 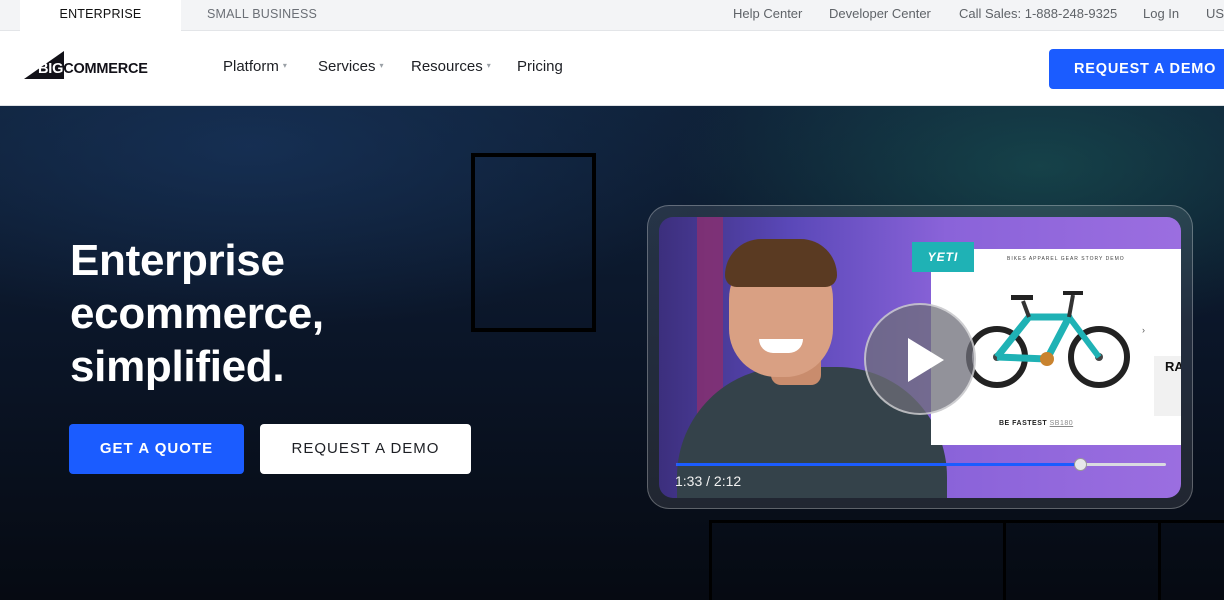 I want to click on presenter-hair, so click(x=781, y=263).